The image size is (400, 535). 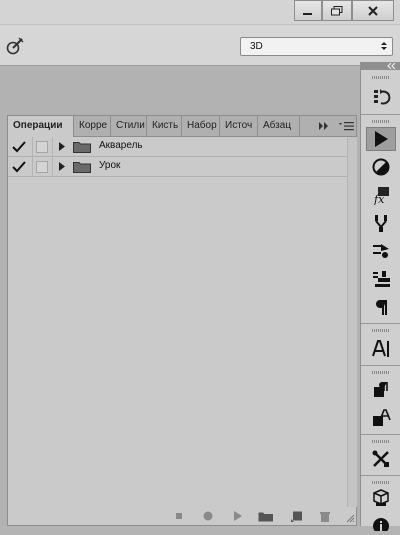 I want to click on info-icon, so click(x=381, y=524).